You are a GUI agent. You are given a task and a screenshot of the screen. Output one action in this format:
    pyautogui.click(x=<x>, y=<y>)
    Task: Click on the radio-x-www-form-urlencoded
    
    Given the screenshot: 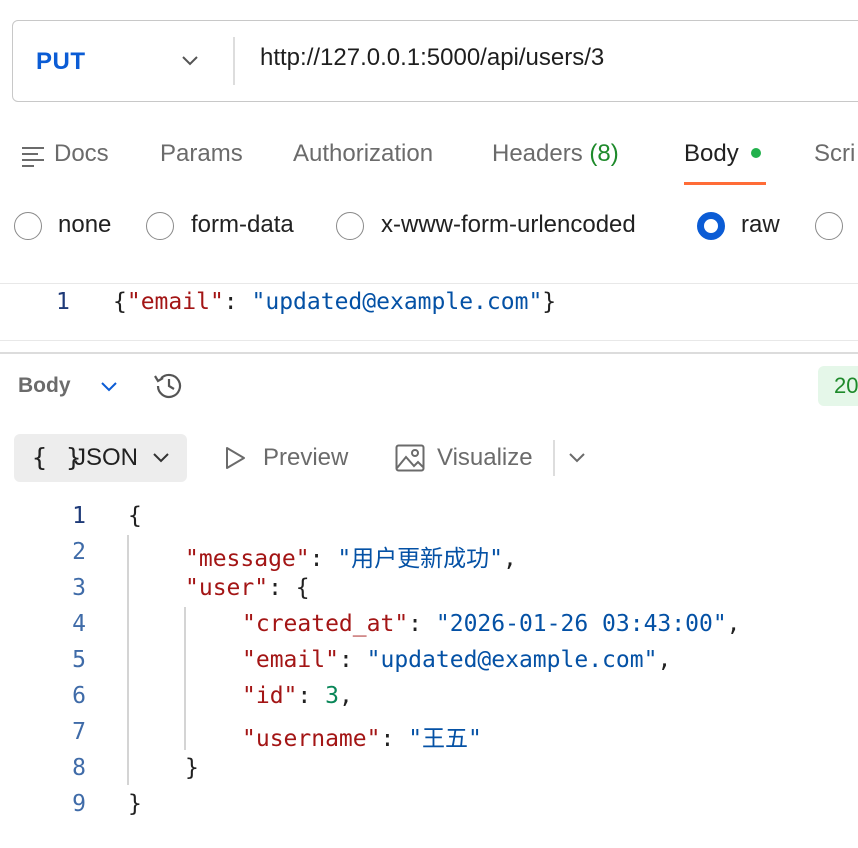 What is the action you would take?
    pyautogui.click(x=350, y=226)
    